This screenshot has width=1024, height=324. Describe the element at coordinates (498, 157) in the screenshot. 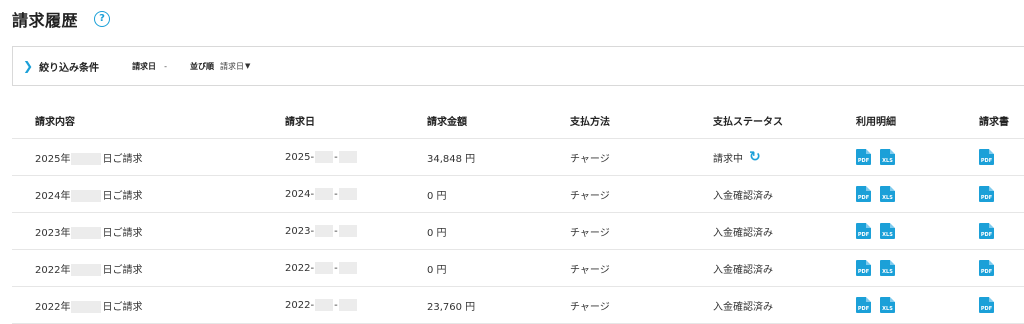

I see `billing-amount: 34,848 円` at that location.